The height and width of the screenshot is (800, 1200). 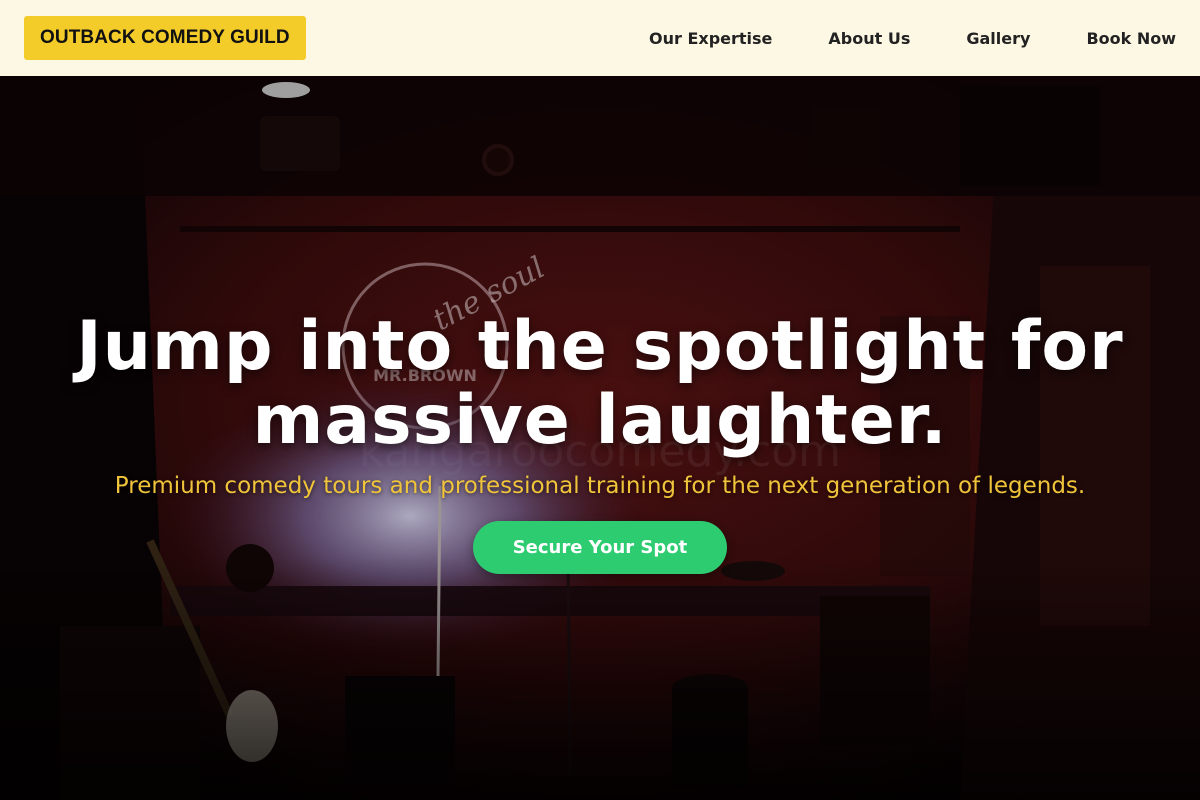 What do you see at coordinates (998, 38) in the screenshot?
I see `nav-link-gallery: Gallery` at bounding box center [998, 38].